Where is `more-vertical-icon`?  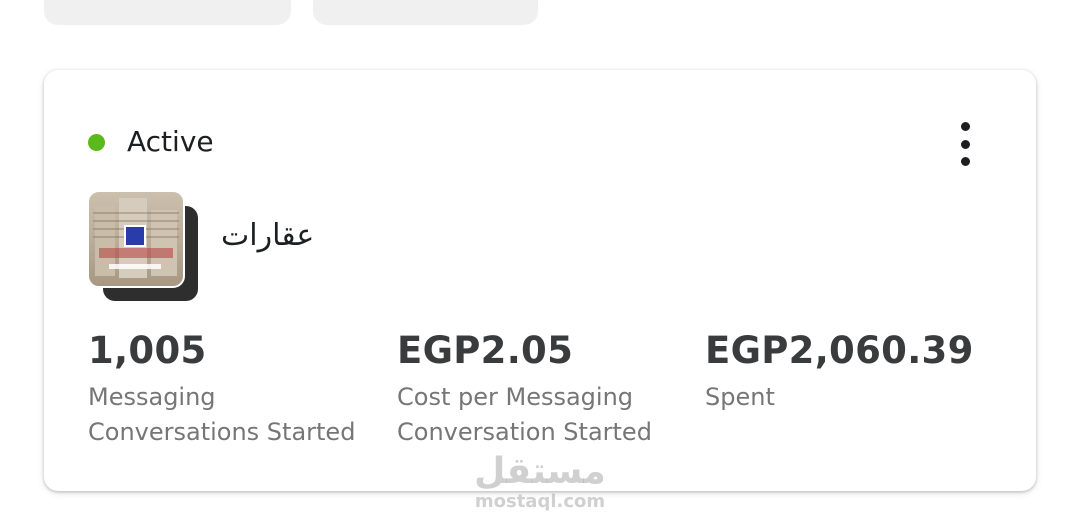 more-vertical-icon is located at coordinates (965, 144).